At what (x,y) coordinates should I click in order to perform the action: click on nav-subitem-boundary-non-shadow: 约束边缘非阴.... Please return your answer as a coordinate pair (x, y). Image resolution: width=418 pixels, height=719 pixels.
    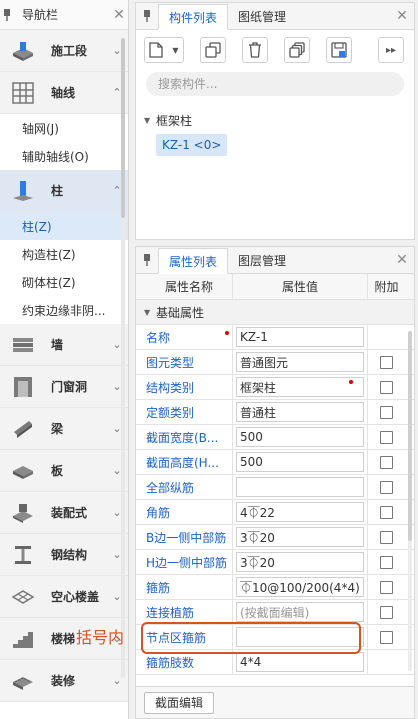
    Looking at the image, I should click on (64, 310).